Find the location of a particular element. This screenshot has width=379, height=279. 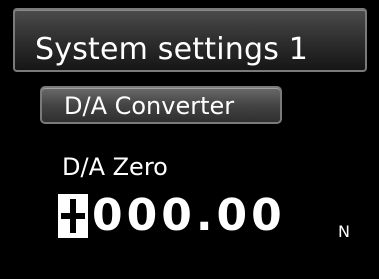

da-converter-button: D/A Converter is located at coordinates (161, 105).